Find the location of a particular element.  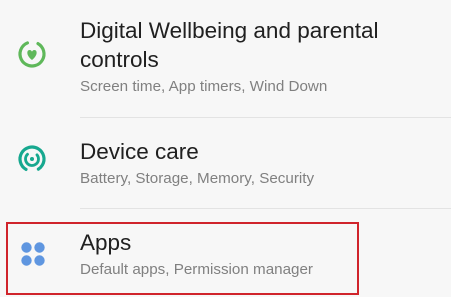

settings-item-subtitle: Battery, Storage, Memory, Security is located at coordinates (197, 178).